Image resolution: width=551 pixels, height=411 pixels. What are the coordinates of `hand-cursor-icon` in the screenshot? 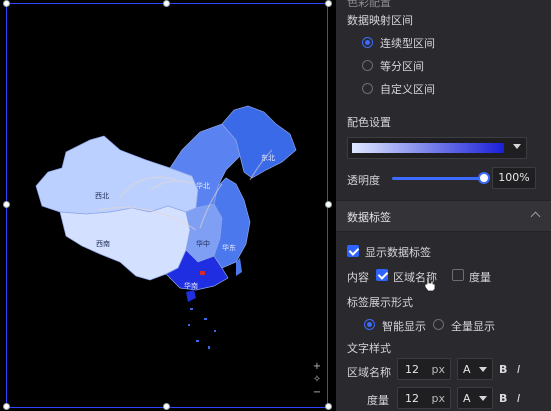 It's located at (430, 284).